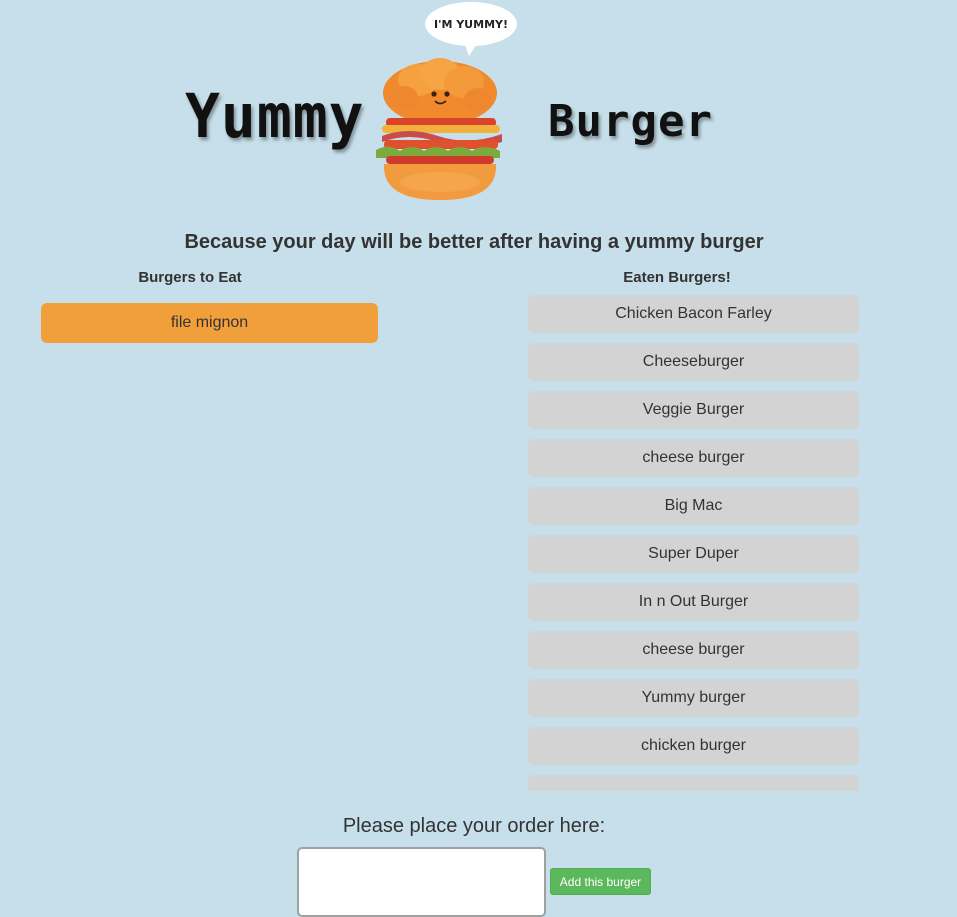 The width and height of the screenshot is (957, 917). Describe the element at coordinates (693, 783) in the screenshot. I see `eaten-item` at that location.